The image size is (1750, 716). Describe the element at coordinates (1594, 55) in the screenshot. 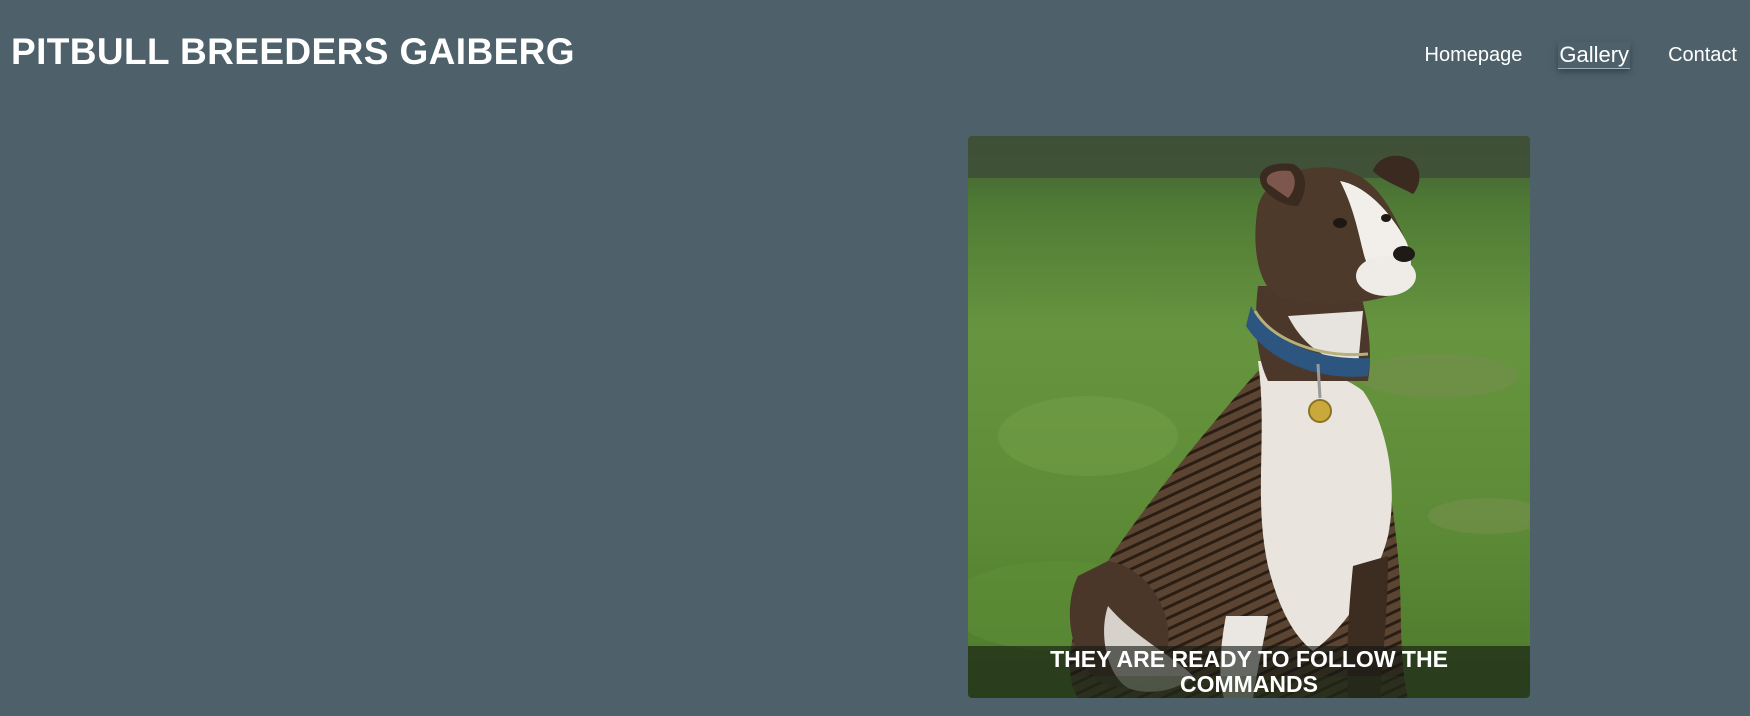

I see `nav-link-gallery: Gallery` at that location.